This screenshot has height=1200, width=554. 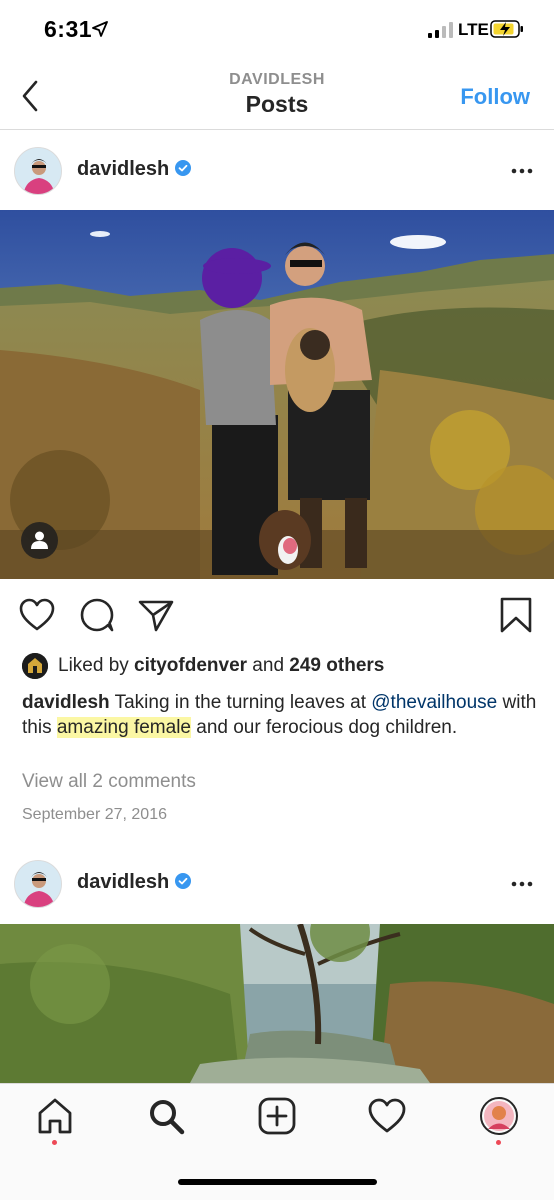 I want to click on caption-mention-link: @thevailhouse, so click(x=434, y=702).